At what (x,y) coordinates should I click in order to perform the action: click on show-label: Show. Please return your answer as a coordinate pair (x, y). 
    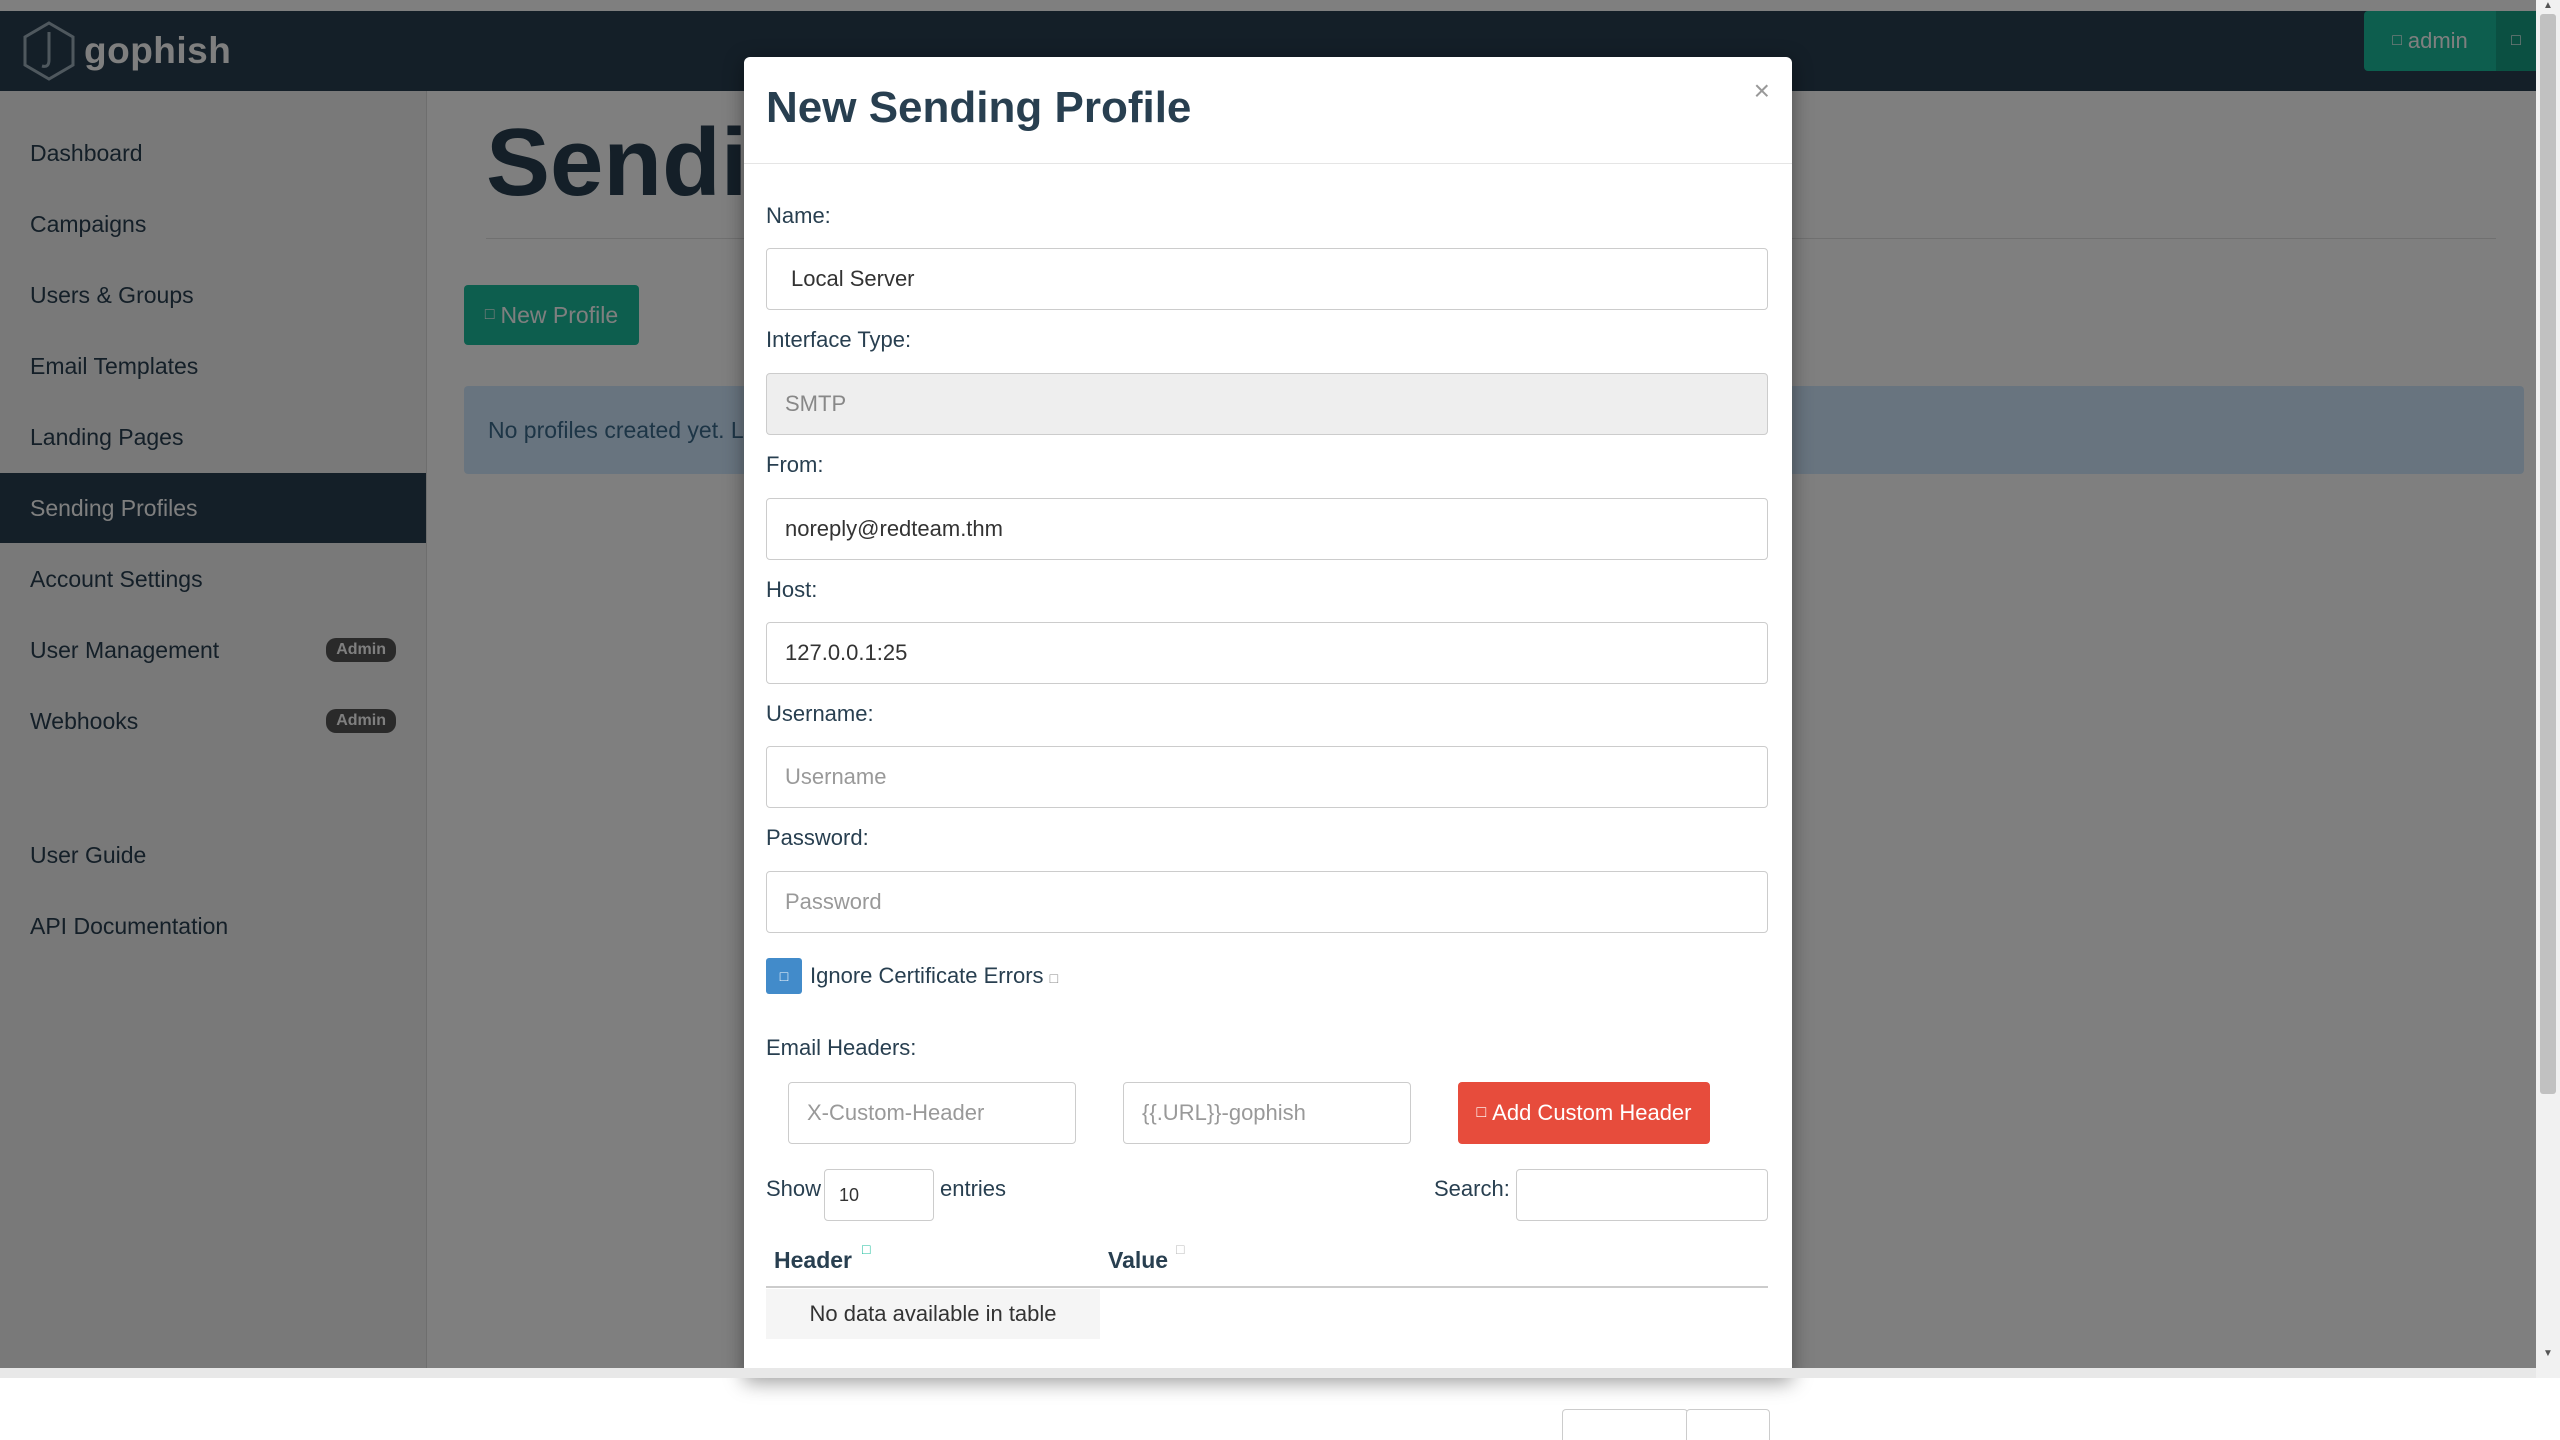
    Looking at the image, I should click on (794, 1188).